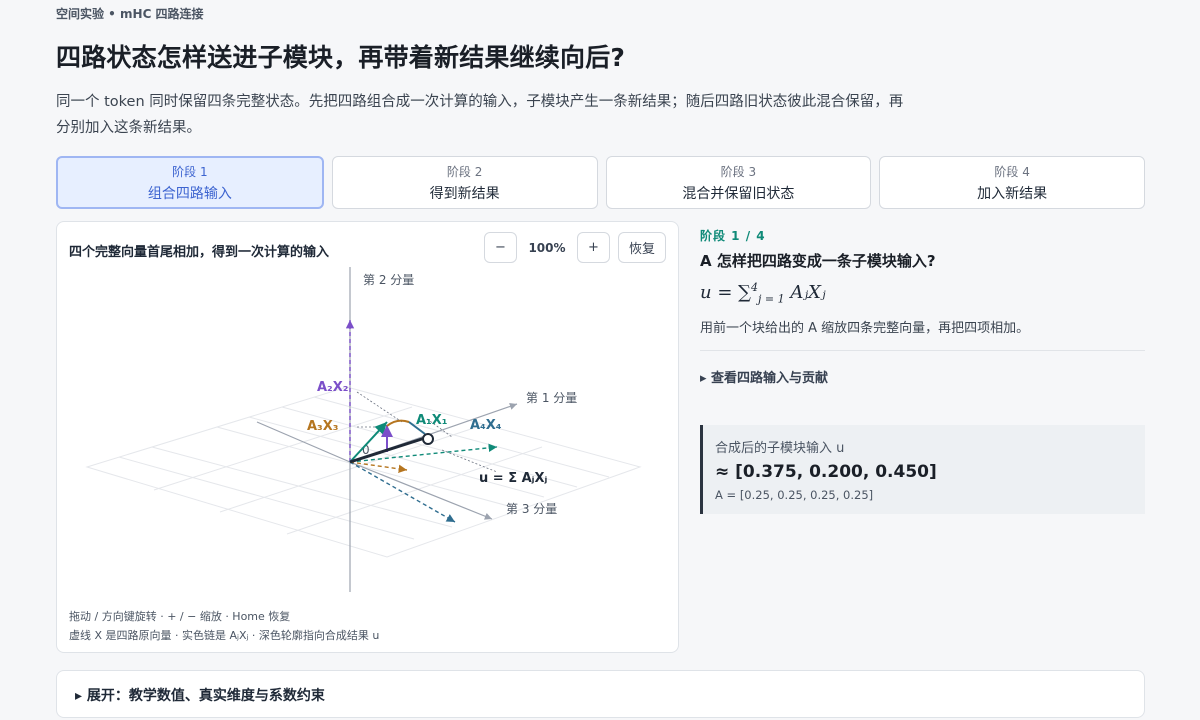 The image size is (1200, 720). I want to click on stage-question: A 怎样把四路变成一条子模块输入?, so click(818, 261).